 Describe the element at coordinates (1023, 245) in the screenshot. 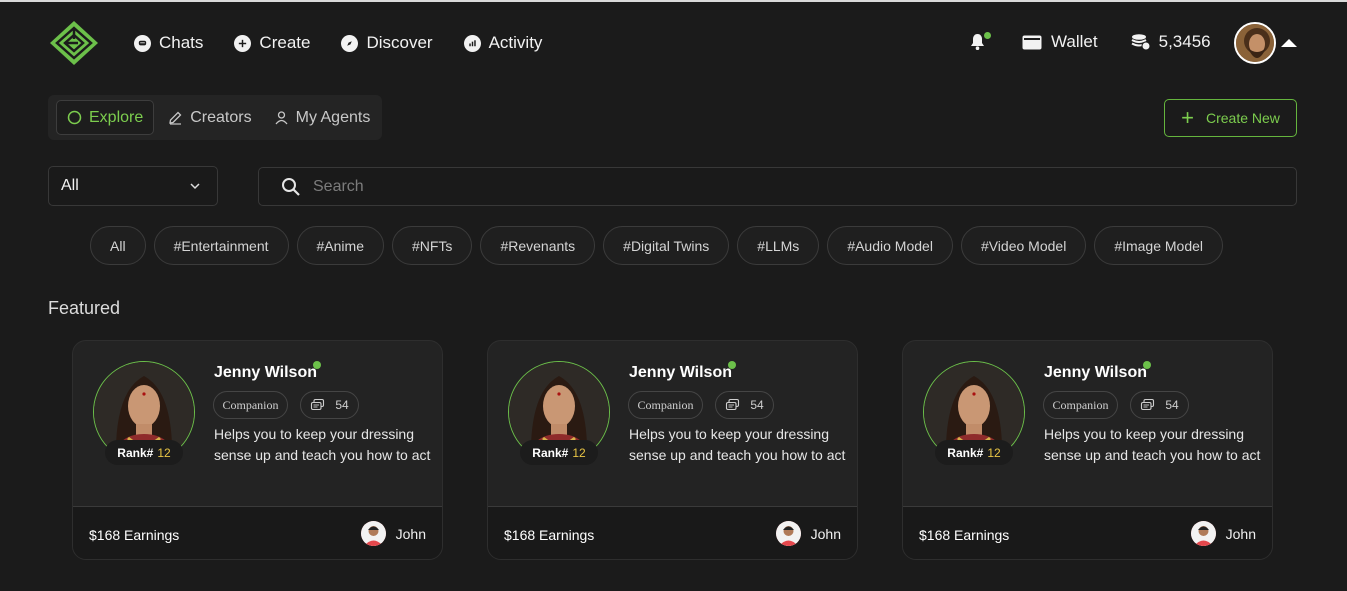

I see `chip-video-model: #Video Model` at that location.